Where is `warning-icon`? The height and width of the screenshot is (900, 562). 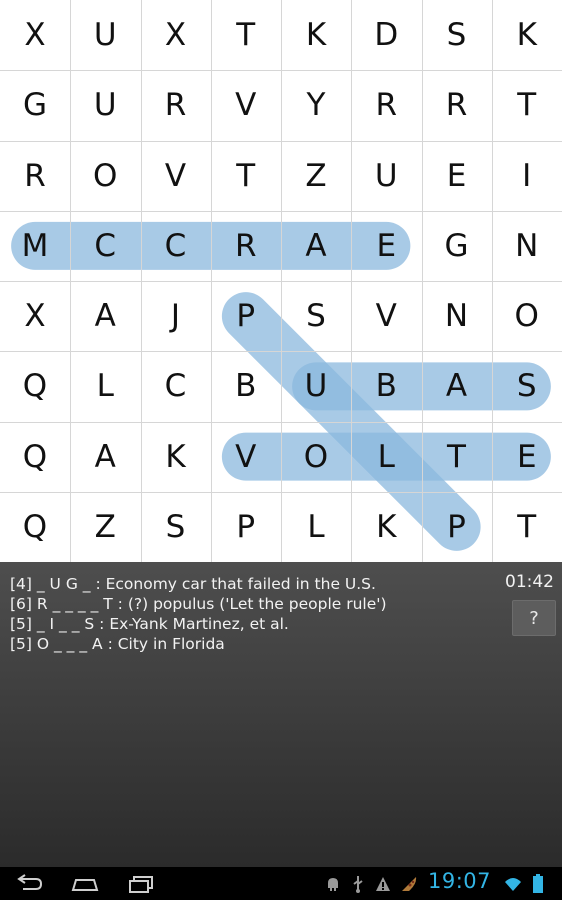 warning-icon is located at coordinates (383, 883).